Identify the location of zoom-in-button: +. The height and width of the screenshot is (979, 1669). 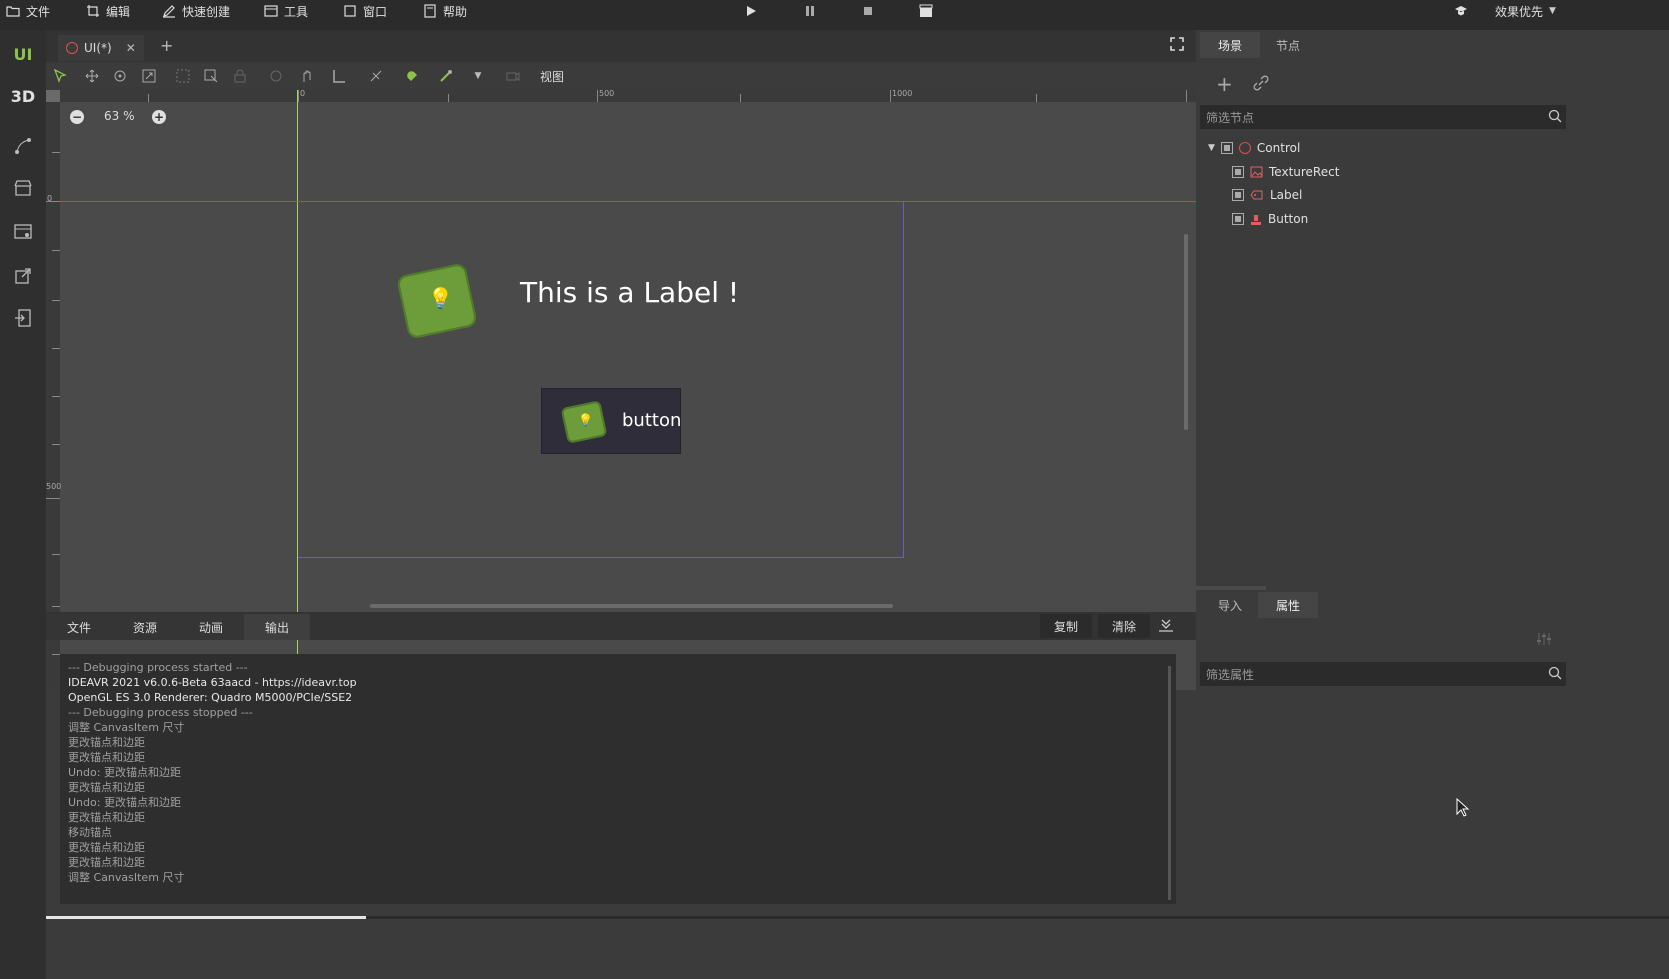
(159, 117).